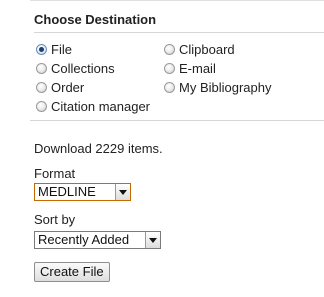 This screenshot has height=297, width=324. Describe the element at coordinates (68, 87) in the screenshot. I see `option-label-order: Order` at that location.